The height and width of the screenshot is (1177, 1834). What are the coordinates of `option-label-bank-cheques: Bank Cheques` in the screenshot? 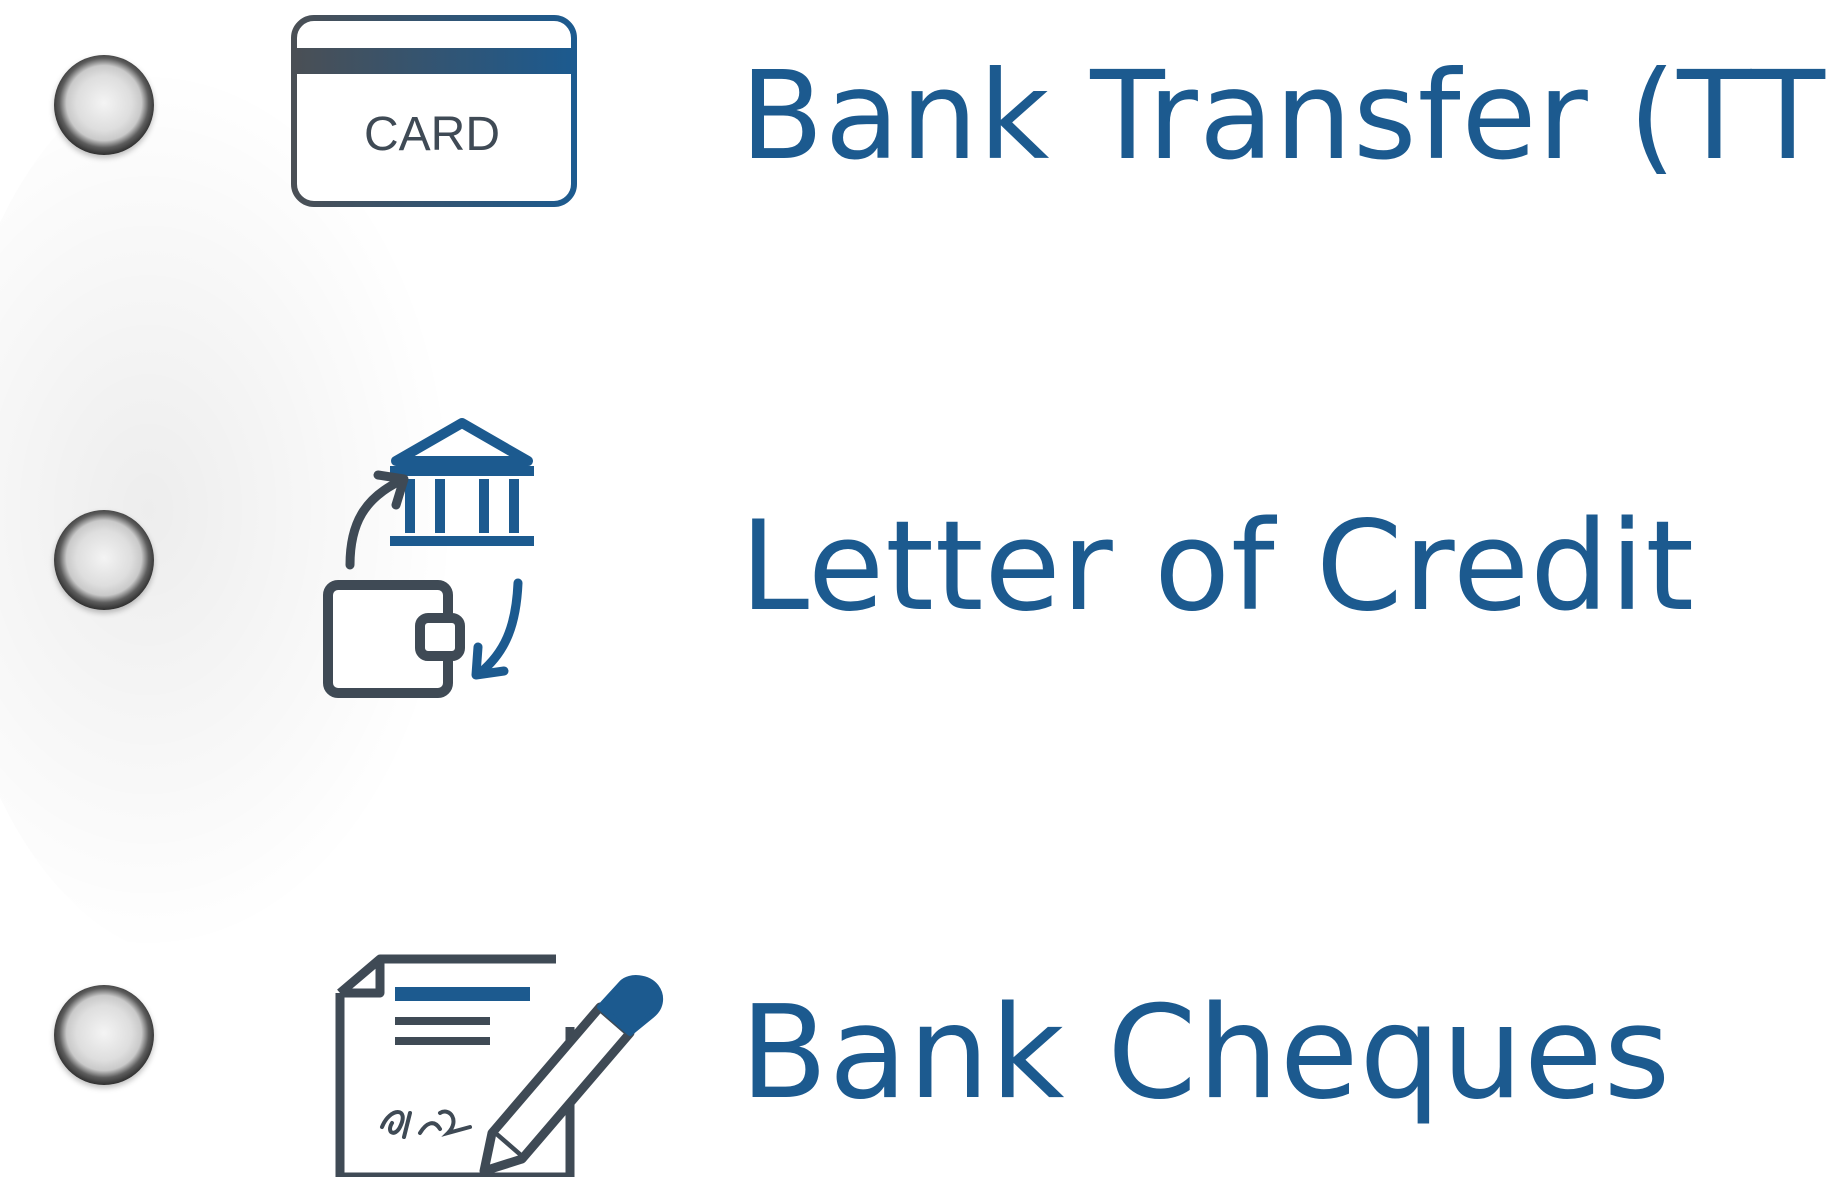 It's located at (1206, 1053).